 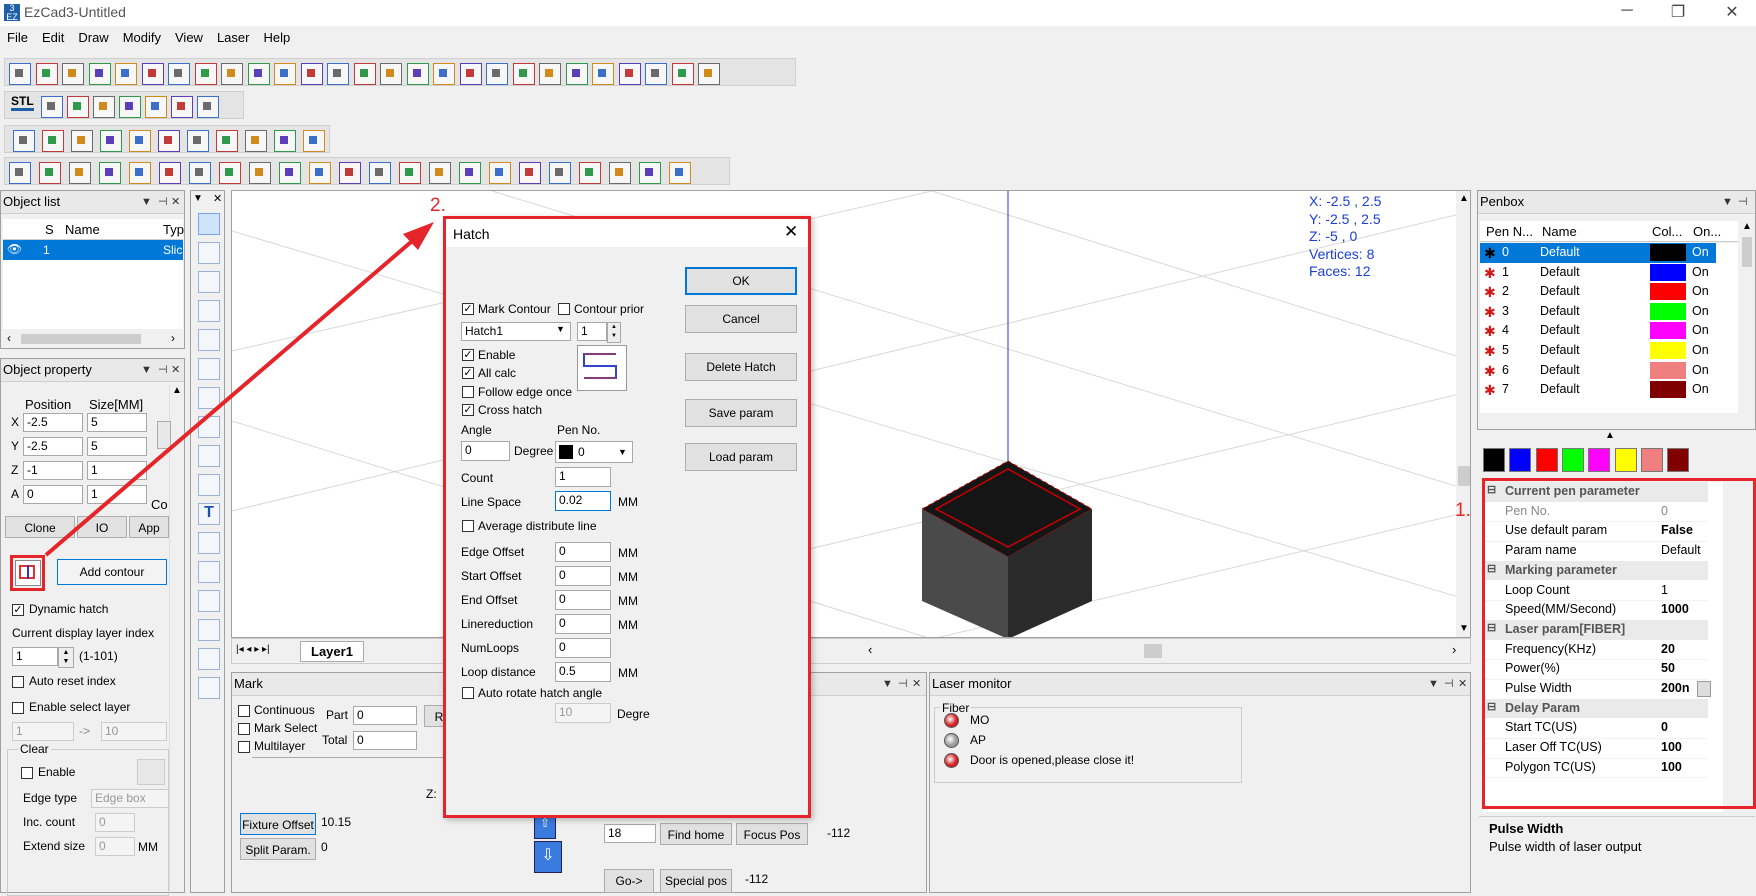 I want to click on hatch-icon, so click(x=28, y=573).